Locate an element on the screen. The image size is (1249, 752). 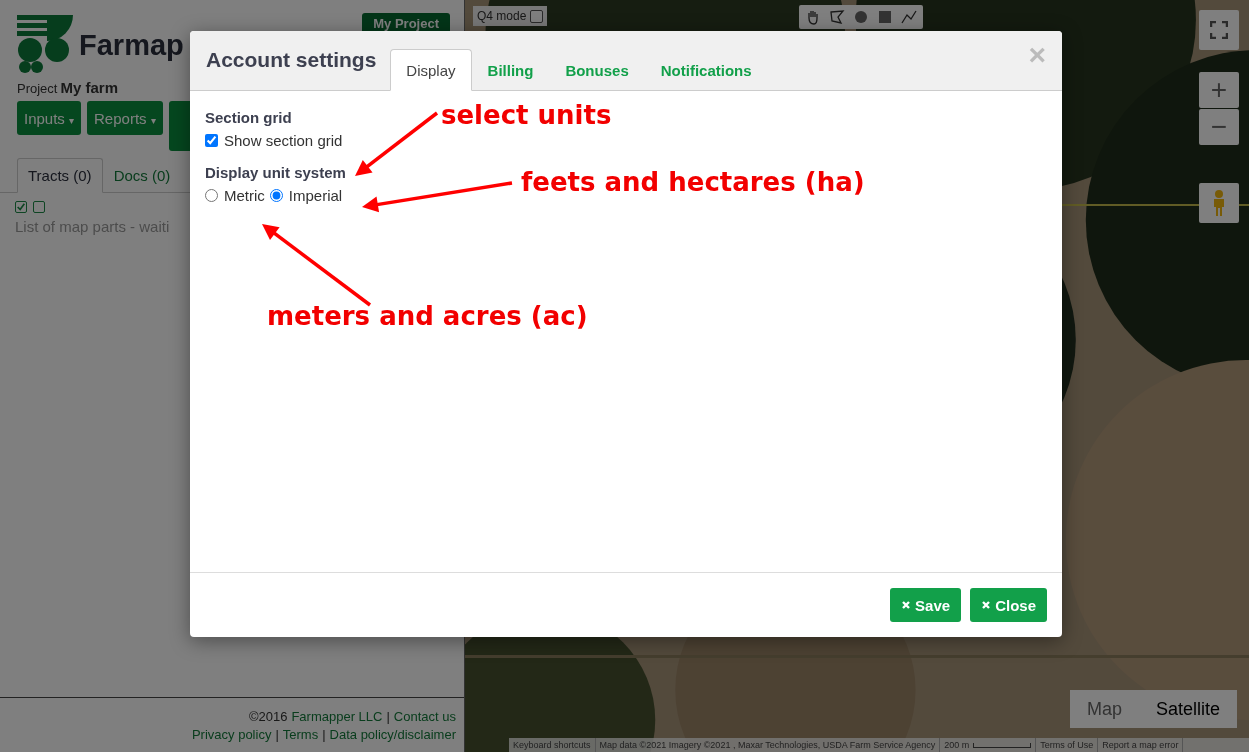
save-button: Save is located at coordinates (926, 605).